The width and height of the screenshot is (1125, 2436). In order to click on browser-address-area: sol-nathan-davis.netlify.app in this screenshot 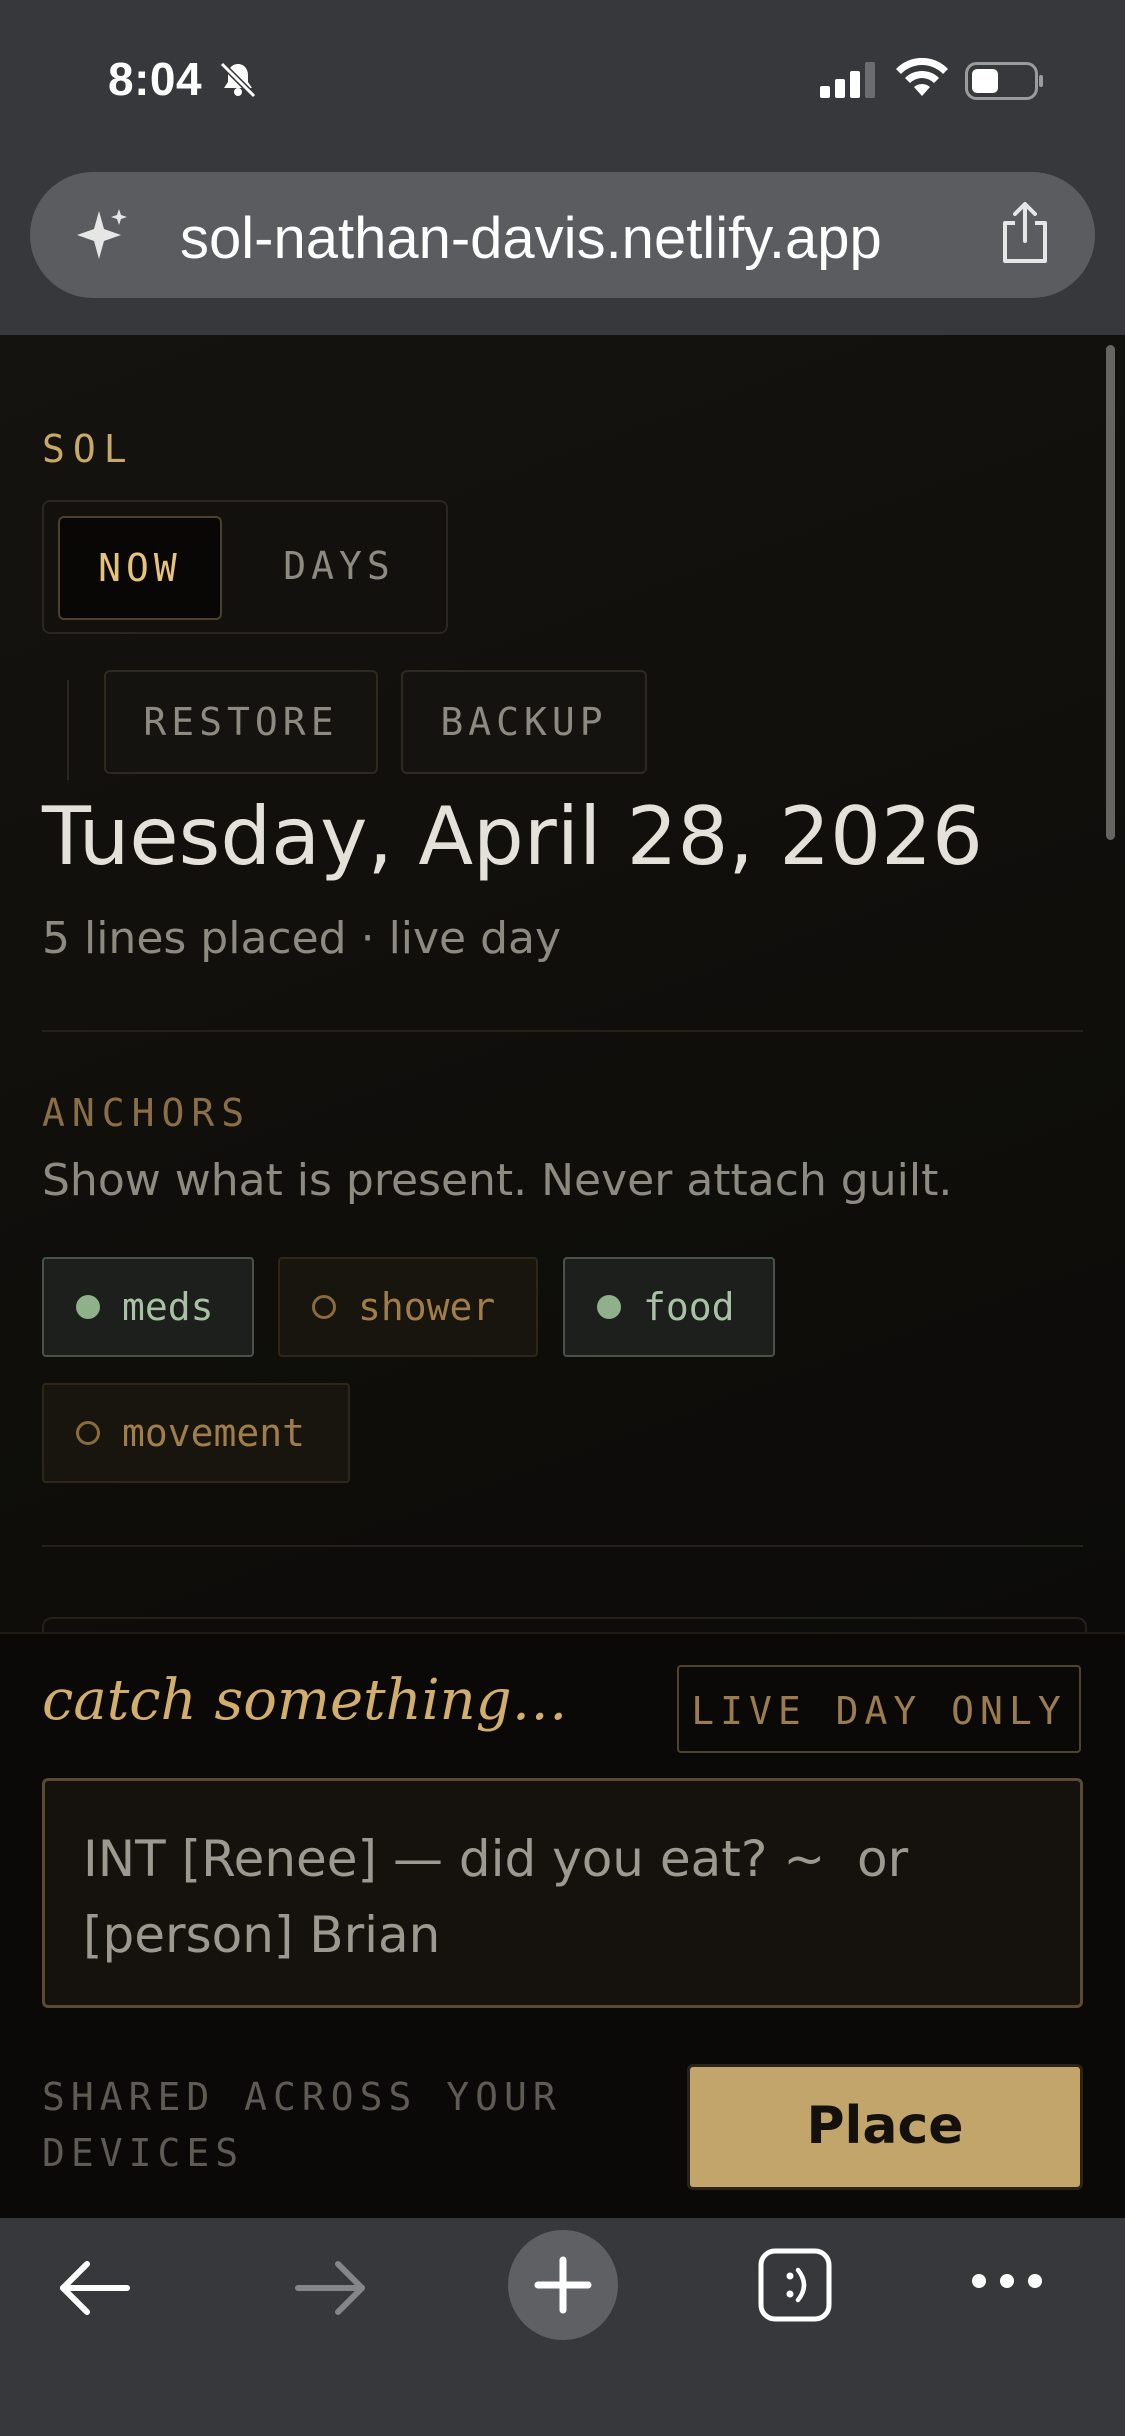, I will do `click(562, 248)`.